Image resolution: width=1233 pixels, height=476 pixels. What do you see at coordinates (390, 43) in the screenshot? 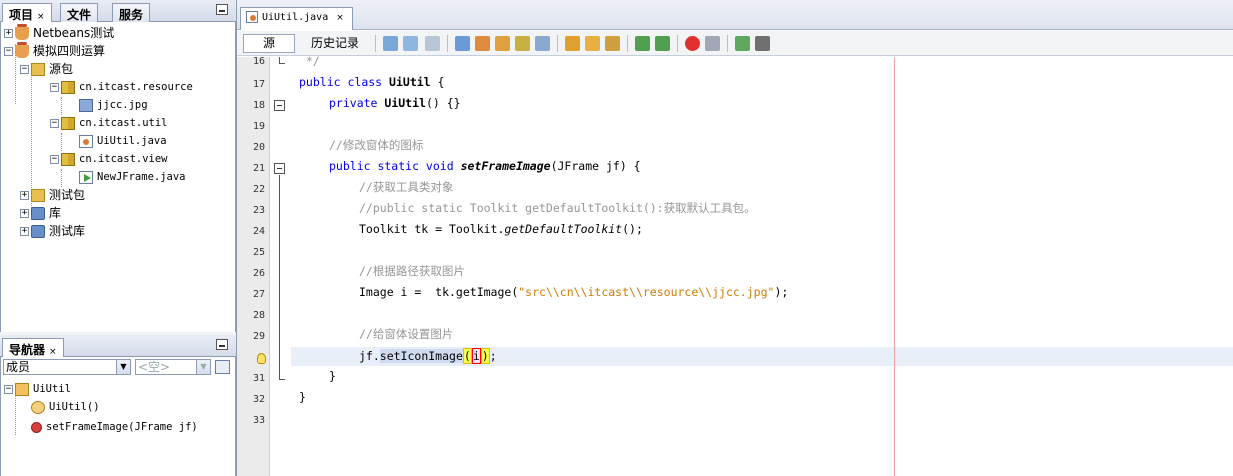
I see `last-edit-icon` at bounding box center [390, 43].